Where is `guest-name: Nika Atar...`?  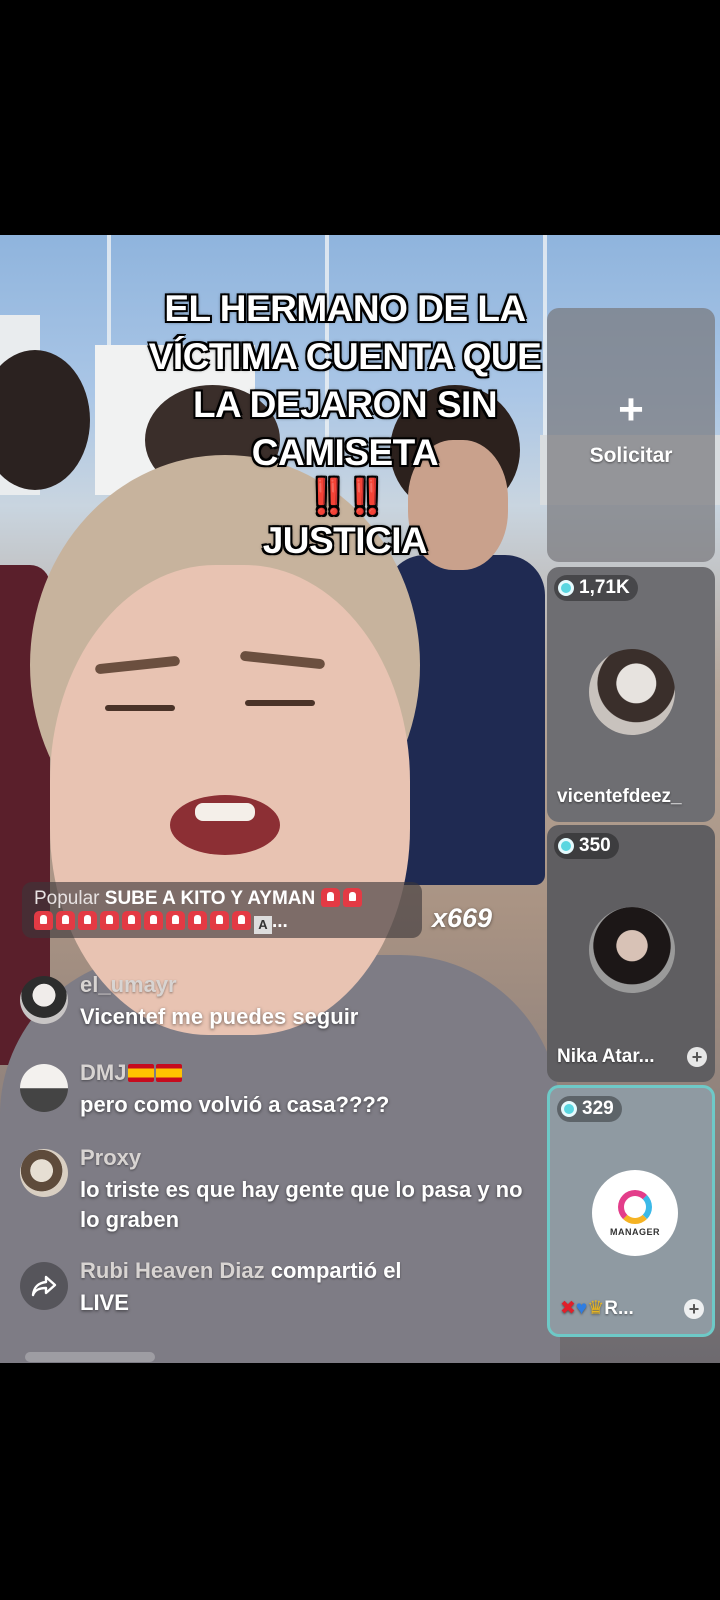 guest-name: Nika Atar... is located at coordinates (606, 1056).